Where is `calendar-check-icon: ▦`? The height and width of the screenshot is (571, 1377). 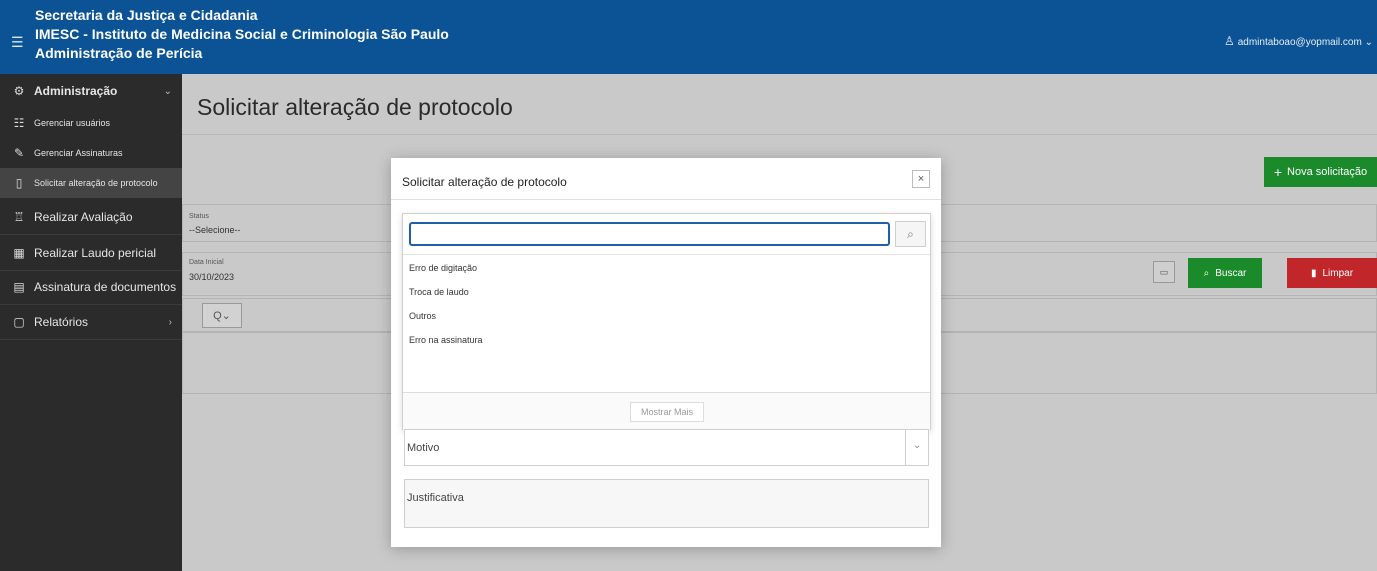 calendar-check-icon: ▦ is located at coordinates (19, 253).